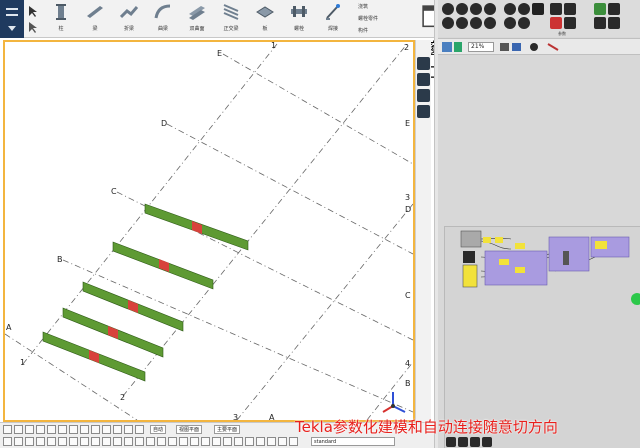 This screenshot has width=640, height=448. What do you see at coordinates (163, 19) in the screenshot?
I see `tool-curved-beam-button: 曲梁` at bounding box center [163, 19].